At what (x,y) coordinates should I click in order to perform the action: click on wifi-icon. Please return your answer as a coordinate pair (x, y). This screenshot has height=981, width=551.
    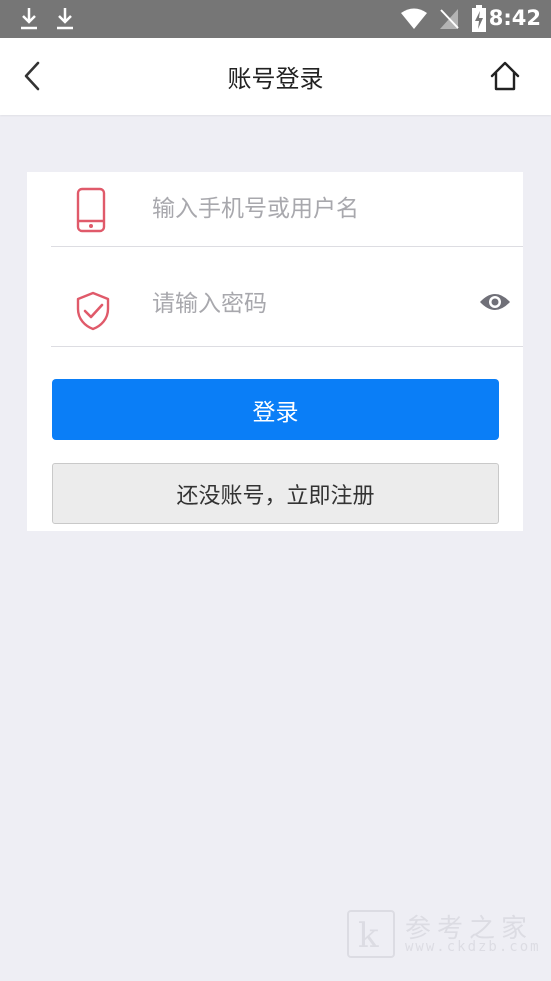
    Looking at the image, I should click on (414, 18).